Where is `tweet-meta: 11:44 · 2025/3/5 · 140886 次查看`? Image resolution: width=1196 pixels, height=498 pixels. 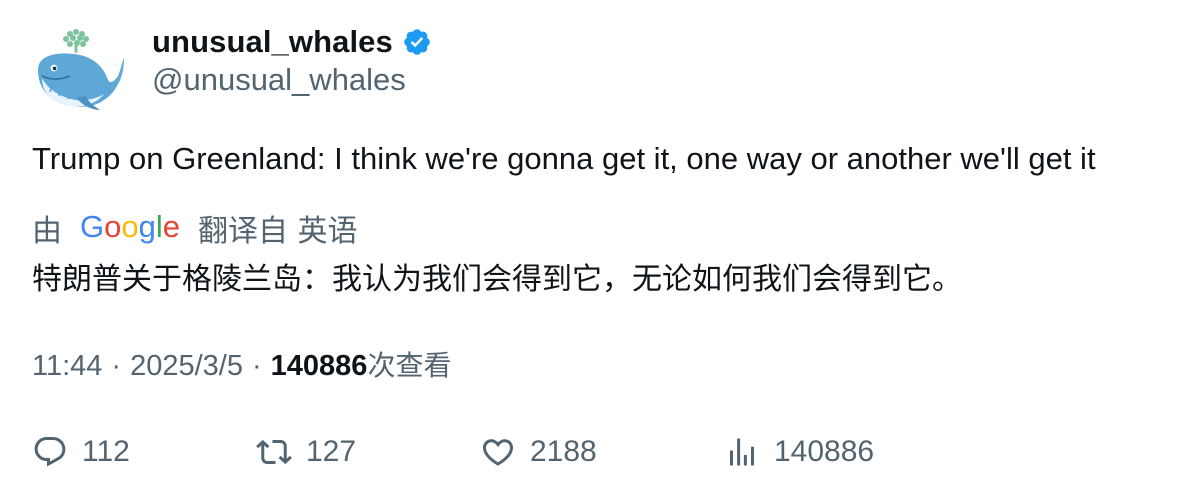 tweet-meta: 11:44 · 2025/3/5 · 140886 次查看 is located at coordinates (241, 364).